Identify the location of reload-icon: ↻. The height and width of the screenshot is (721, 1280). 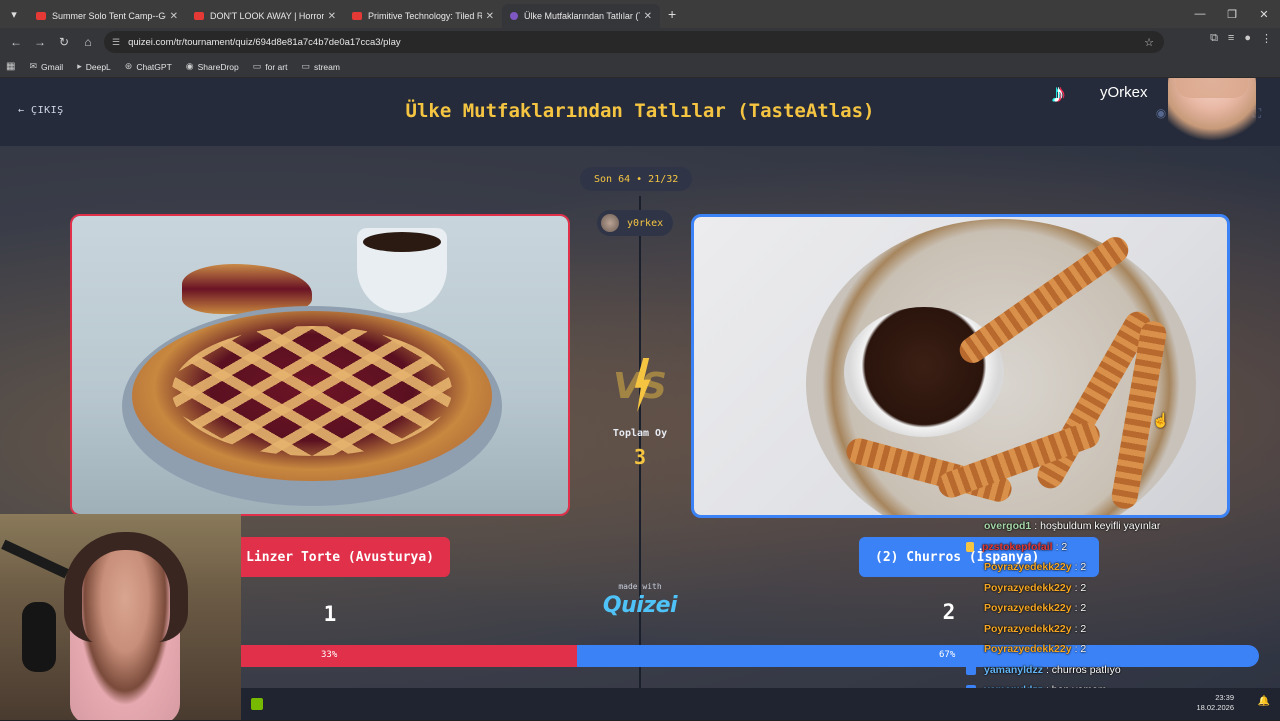
(64, 42).